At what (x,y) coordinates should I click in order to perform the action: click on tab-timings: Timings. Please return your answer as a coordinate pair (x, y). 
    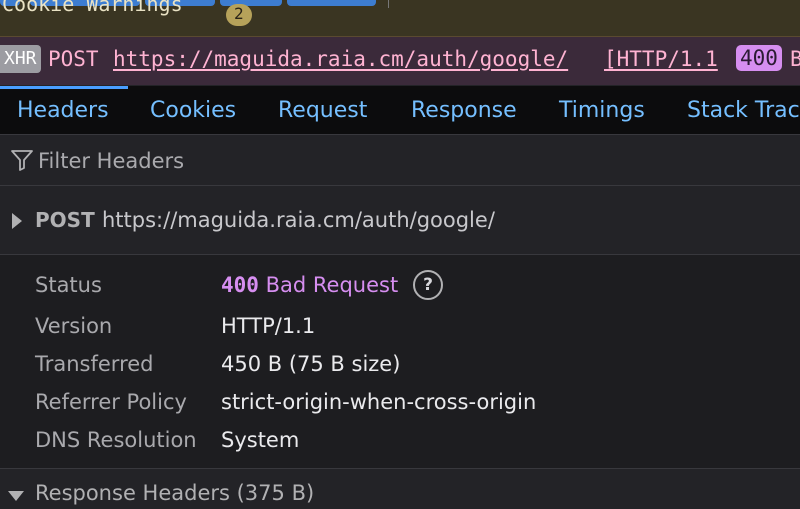
    Looking at the image, I should click on (602, 110).